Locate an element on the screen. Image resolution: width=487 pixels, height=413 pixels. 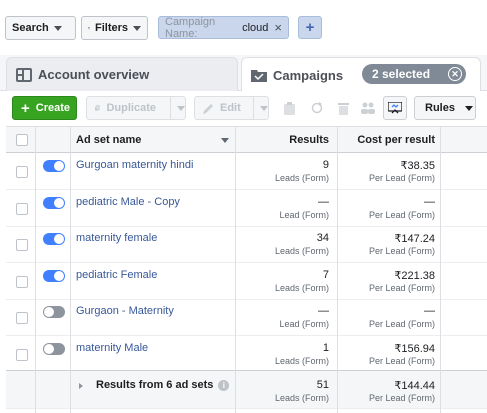
filter-chip-value: cloud is located at coordinates (255, 27).